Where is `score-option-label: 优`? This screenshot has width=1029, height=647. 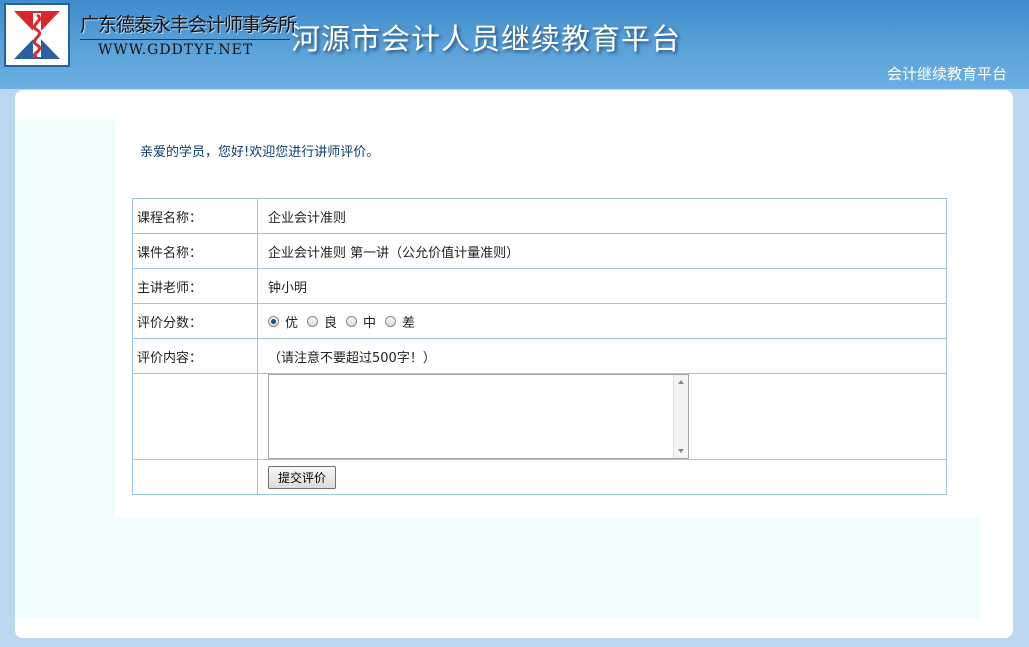 score-option-label: 优 is located at coordinates (292, 323).